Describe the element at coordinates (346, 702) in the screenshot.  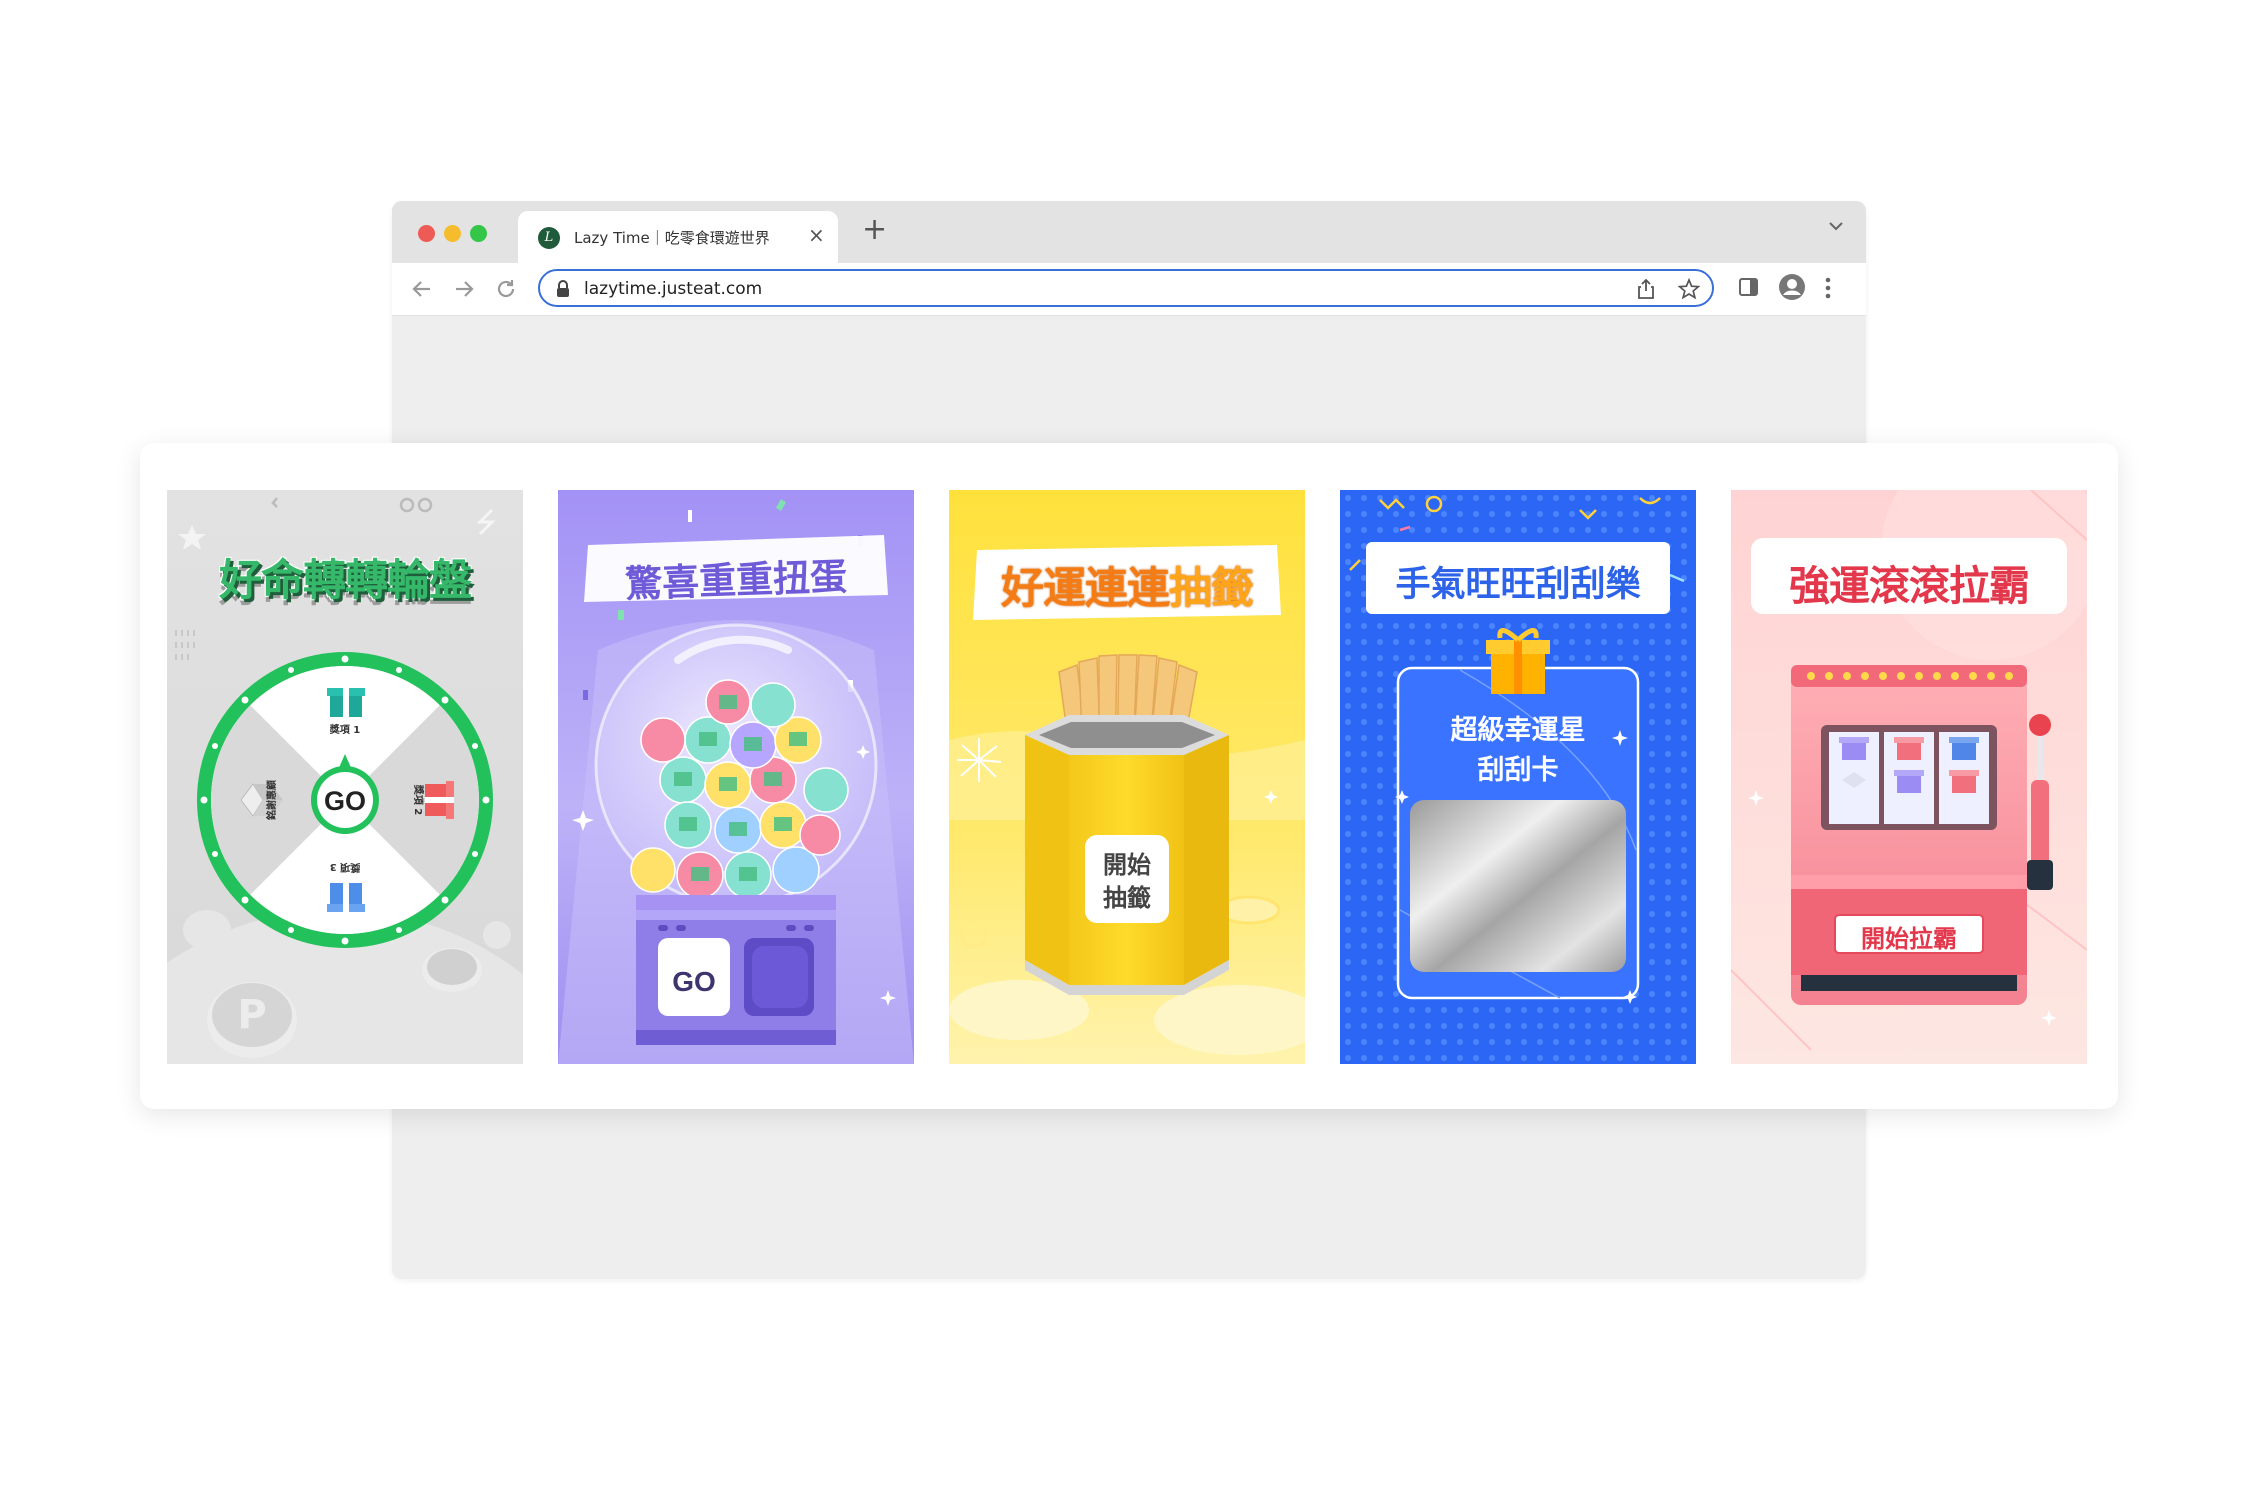
I see `gift-icon` at that location.